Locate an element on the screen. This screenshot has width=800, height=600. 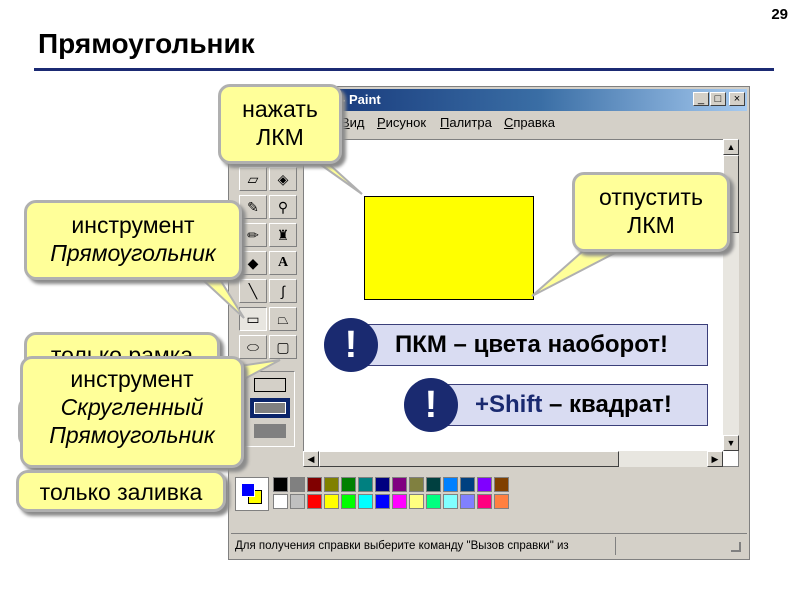
tip-shift-key: +Shift is located at coordinates (509, 404).